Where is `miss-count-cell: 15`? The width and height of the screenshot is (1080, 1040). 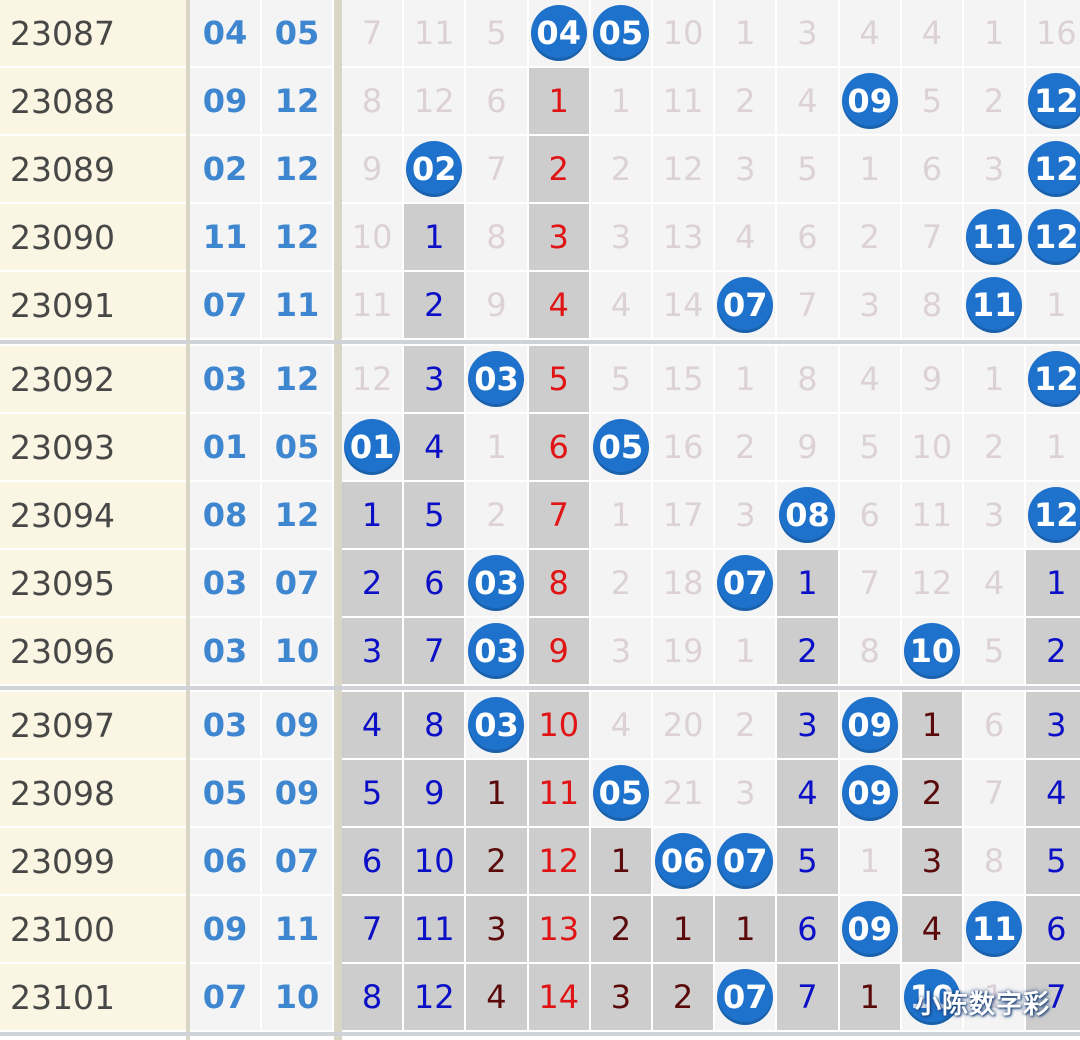 miss-count-cell: 15 is located at coordinates (683, 379).